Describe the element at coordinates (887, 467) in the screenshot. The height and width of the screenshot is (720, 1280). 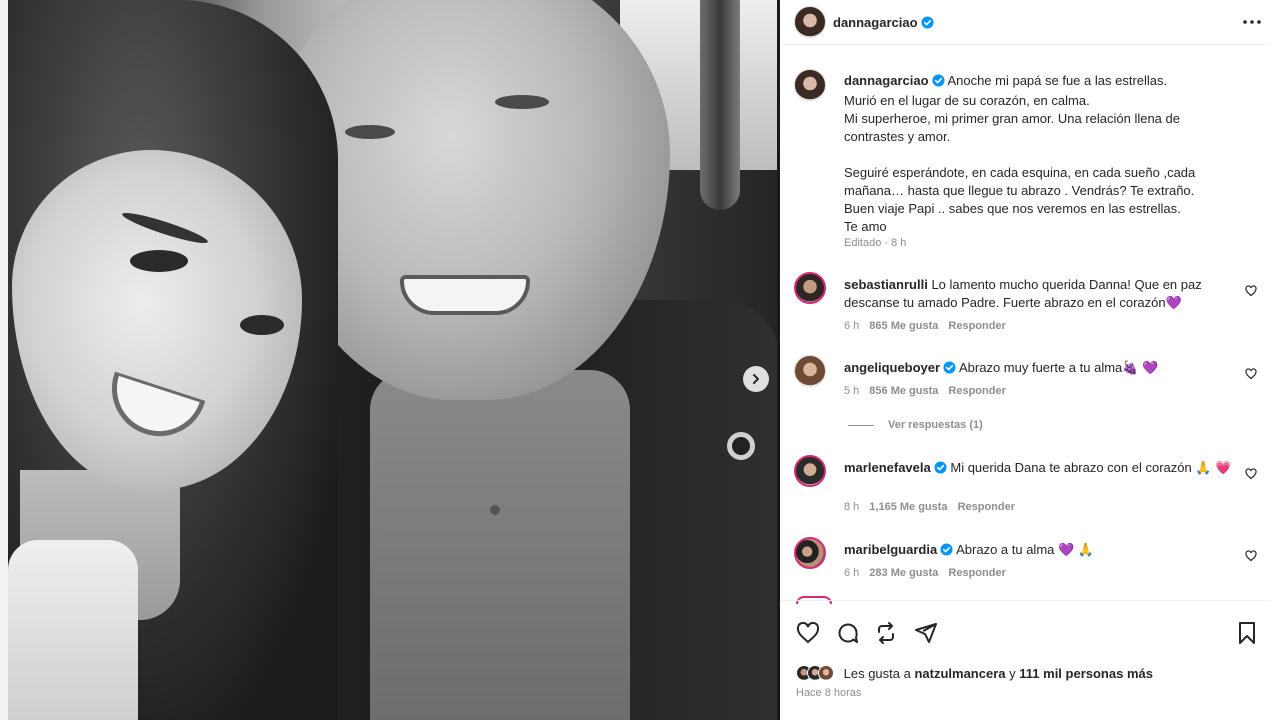
I see `comment-username: marlenefavela` at that location.